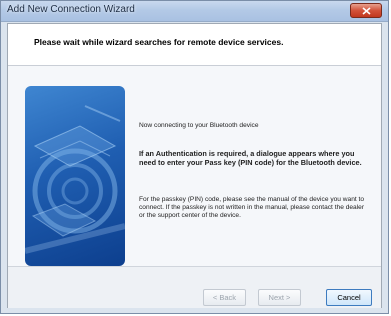 This screenshot has width=391, height=316. I want to click on close-button, so click(366, 10).